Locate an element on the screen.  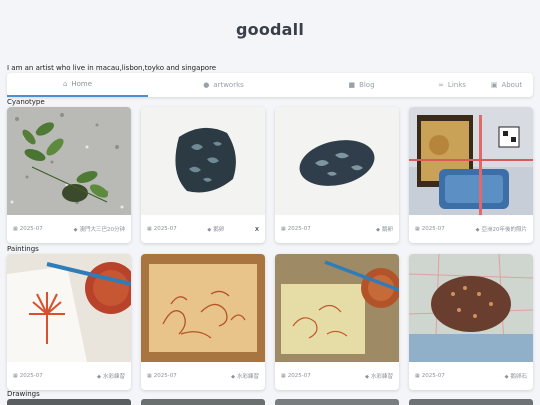
card-tag: 澳門大三巴20分钟 is located at coordinates (103, 230).